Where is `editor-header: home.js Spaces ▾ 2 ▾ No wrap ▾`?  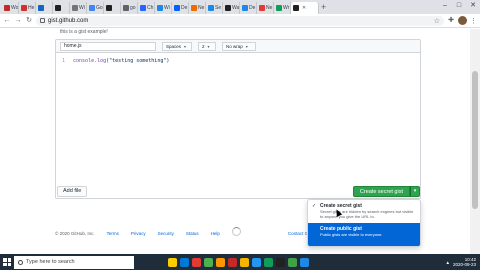 editor-header: home.js Spaces ▾ 2 ▾ No wrap ▾ is located at coordinates (238, 46).